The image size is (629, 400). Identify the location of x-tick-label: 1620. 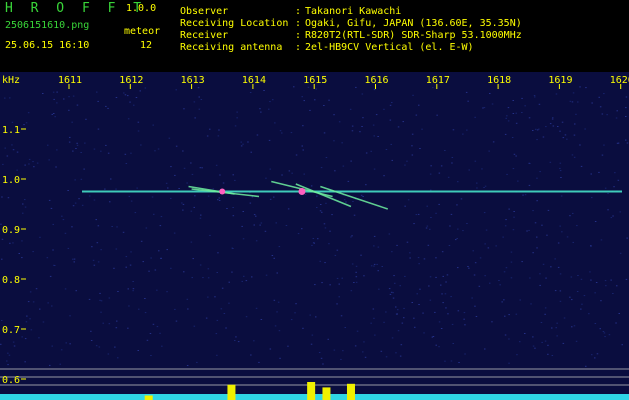
(619, 80).